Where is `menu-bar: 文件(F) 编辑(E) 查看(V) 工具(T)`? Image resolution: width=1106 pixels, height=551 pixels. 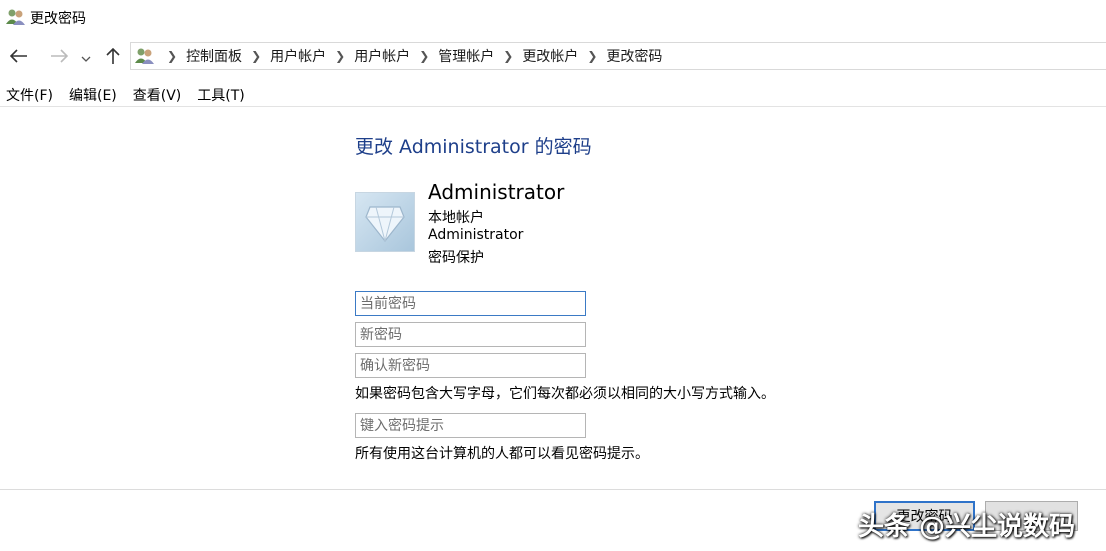
menu-bar: 文件(F) 编辑(E) 查看(V) 工具(T) is located at coordinates (553, 94).